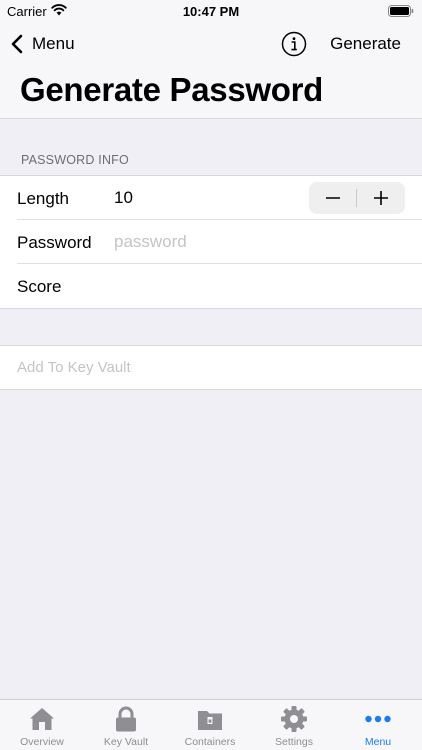 The width and height of the screenshot is (422, 750). Describe the element at coordinates (39, 286) in the screenshot. I see `score-label: Score` at that location.